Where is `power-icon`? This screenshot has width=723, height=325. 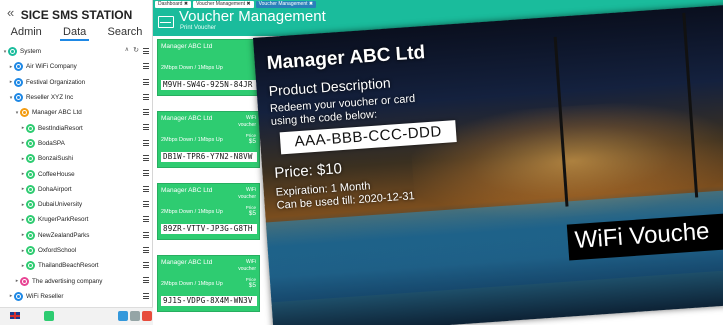
power-icon is located at coordinates (147, 316).